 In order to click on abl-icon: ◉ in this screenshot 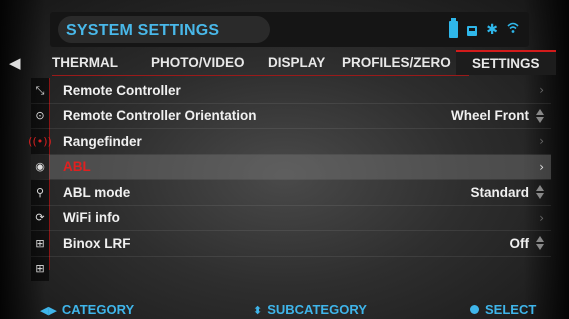, I will do `click(40, 167)`.